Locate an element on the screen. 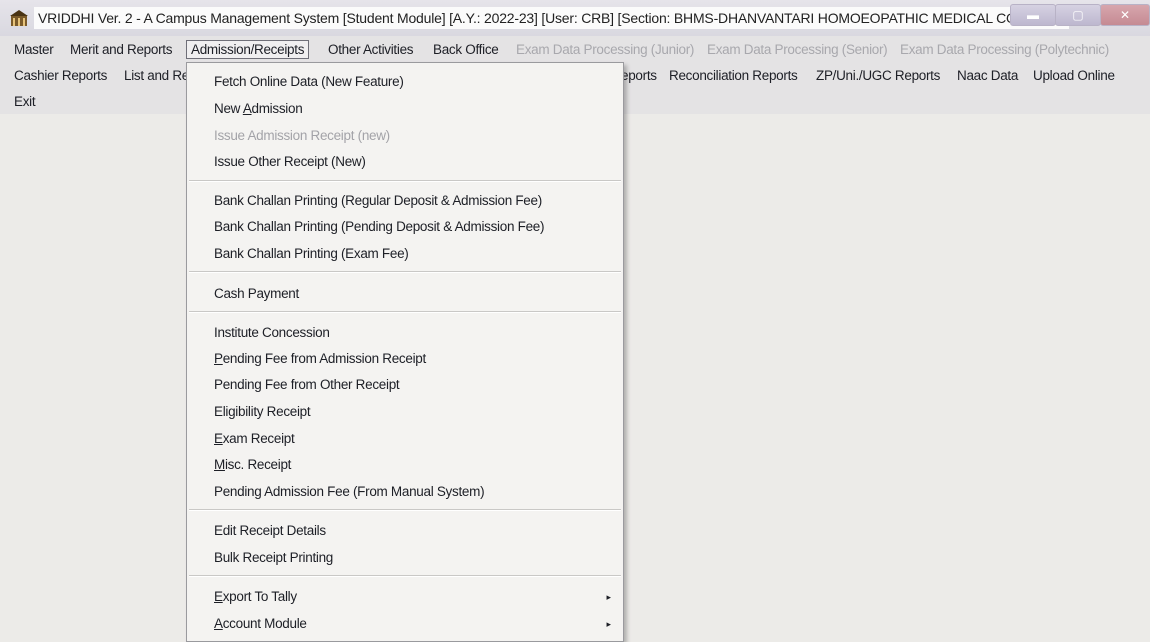  menu-exam-senior: Exam Data Processing (Senior) is located at coordinates (797, 49).